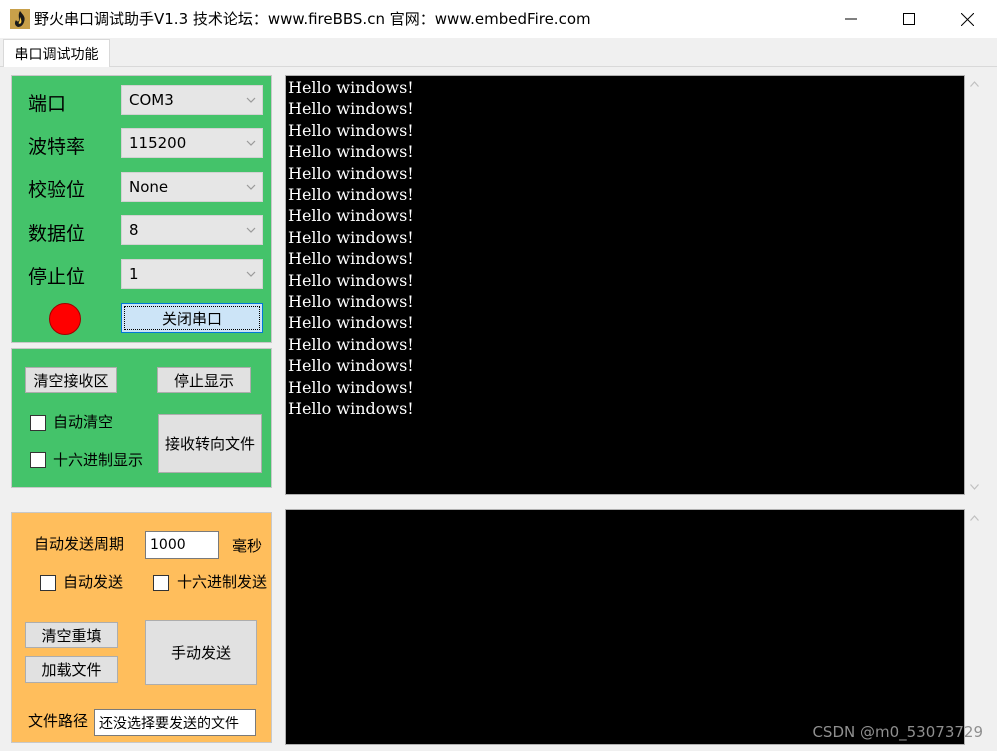 Image resolution: width=997 pixels, height=751 pixels. I want to click on port-select: COM3, so click(192, 100).